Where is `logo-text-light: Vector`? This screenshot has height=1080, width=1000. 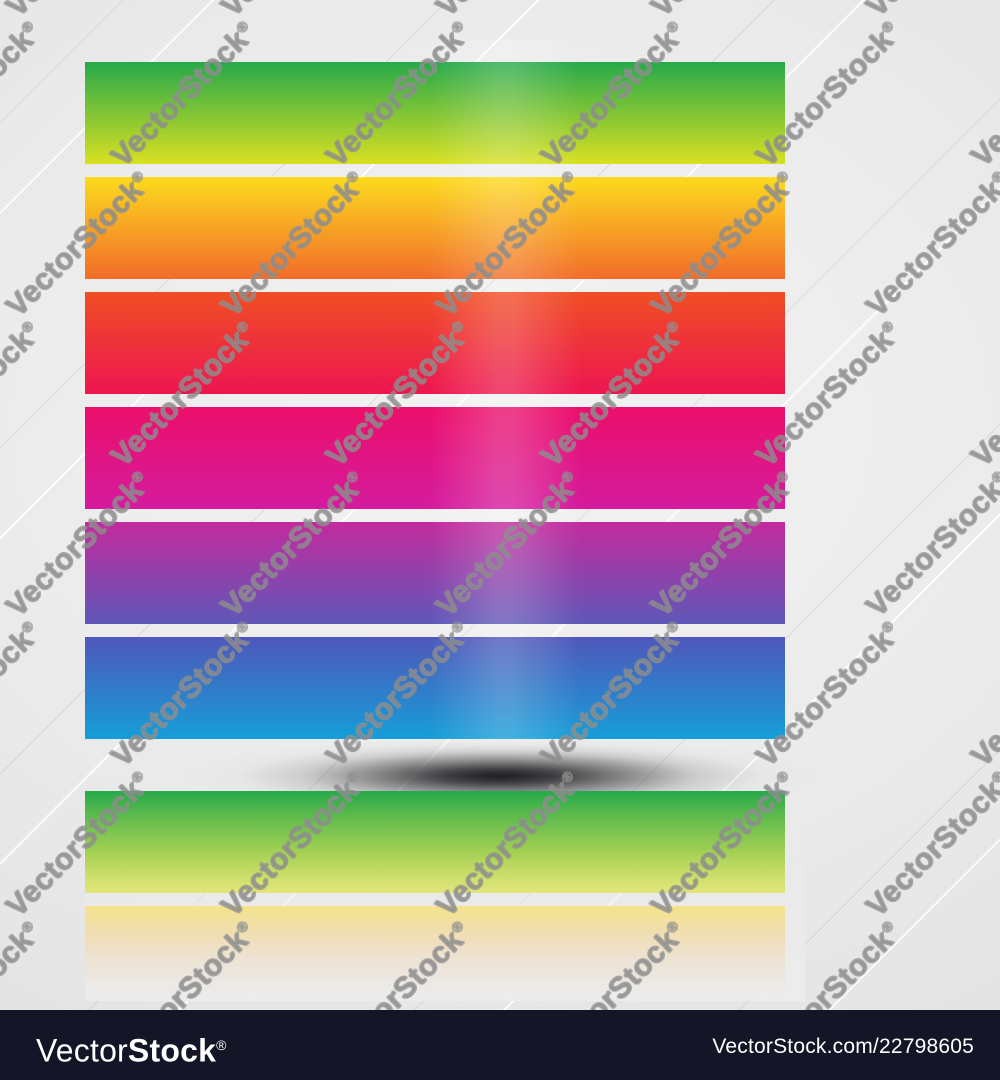
logo-text-light: Vector is located at coordinates (82, 1050).